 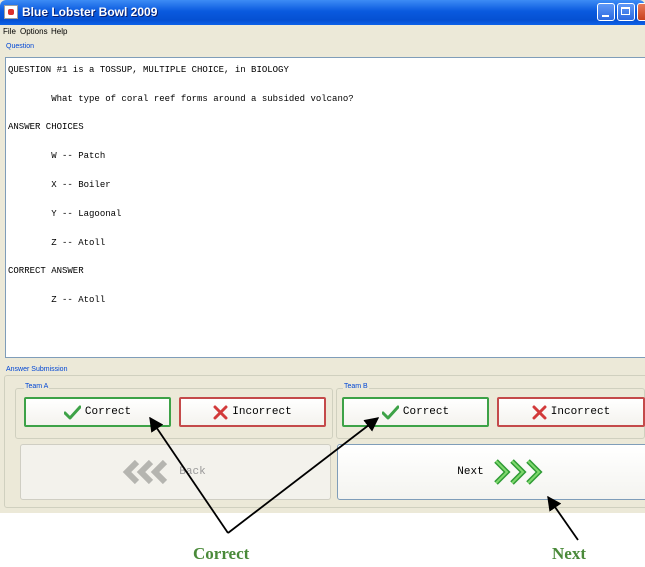 I want to click on menu-bar: File Options Help, so click(x=322, y=32).